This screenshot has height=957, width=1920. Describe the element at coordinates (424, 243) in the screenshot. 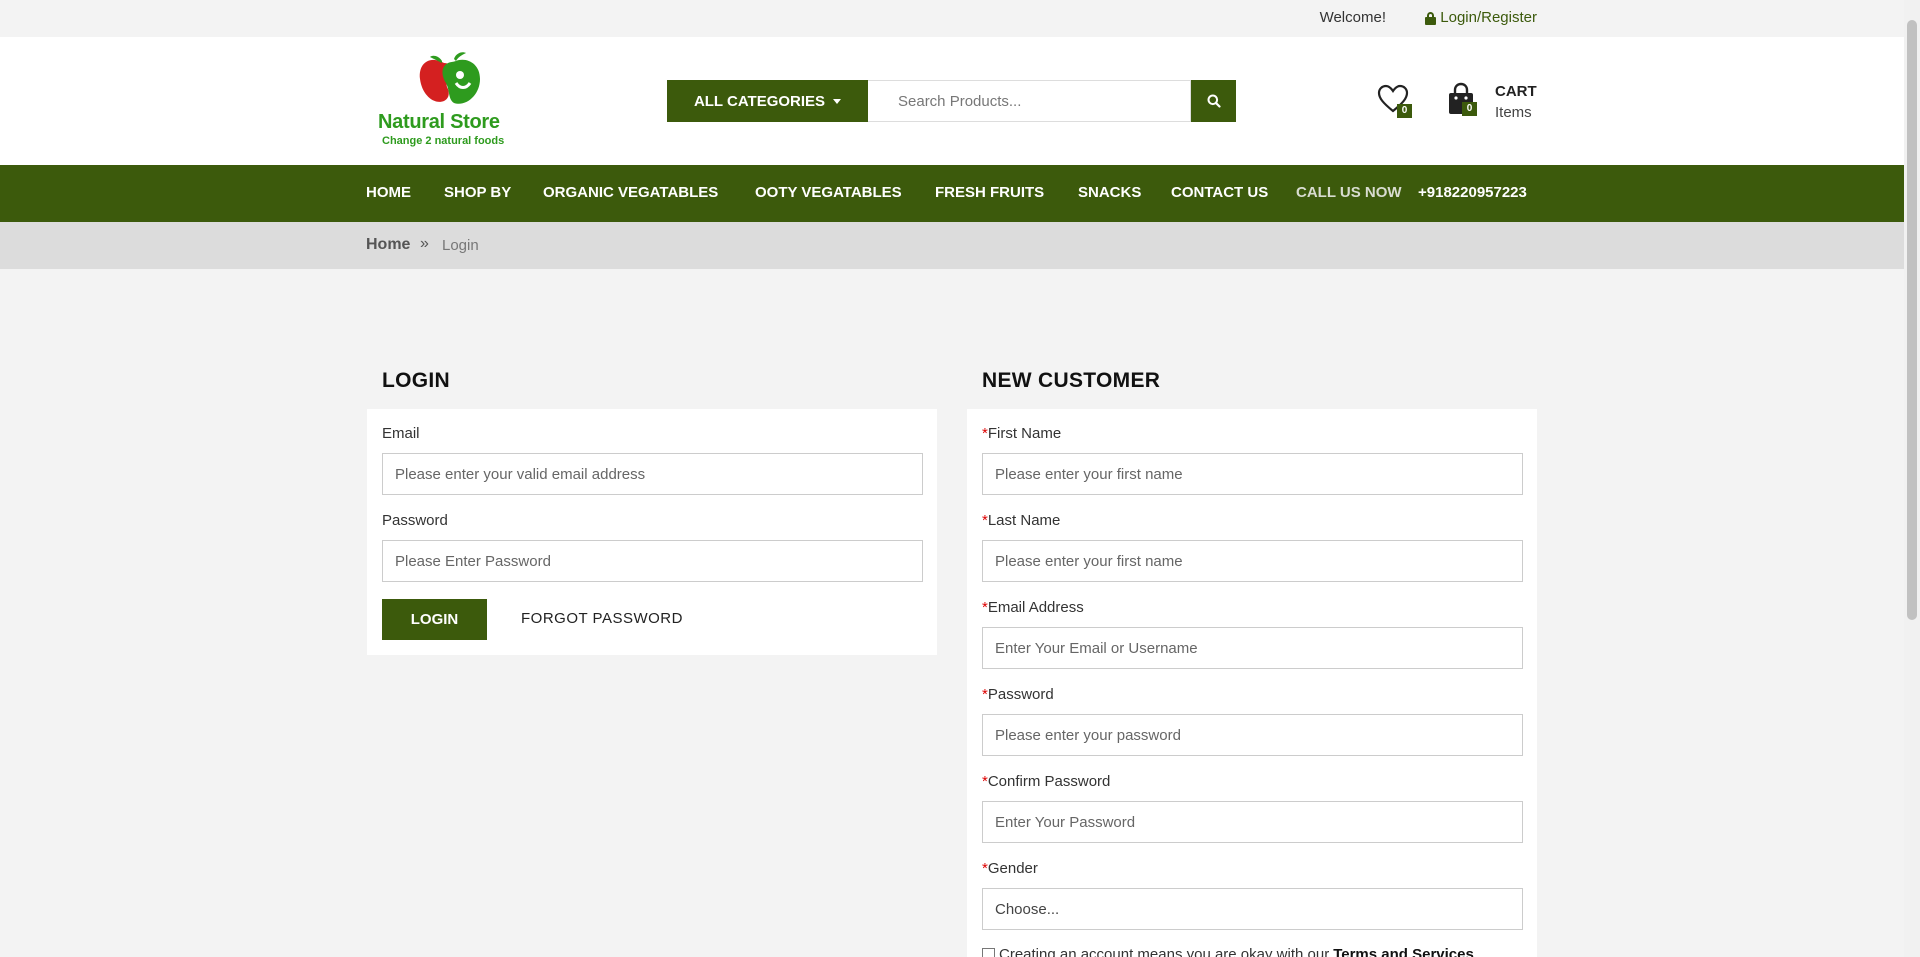

I see `double-chevron-right-icon: »` at that location.